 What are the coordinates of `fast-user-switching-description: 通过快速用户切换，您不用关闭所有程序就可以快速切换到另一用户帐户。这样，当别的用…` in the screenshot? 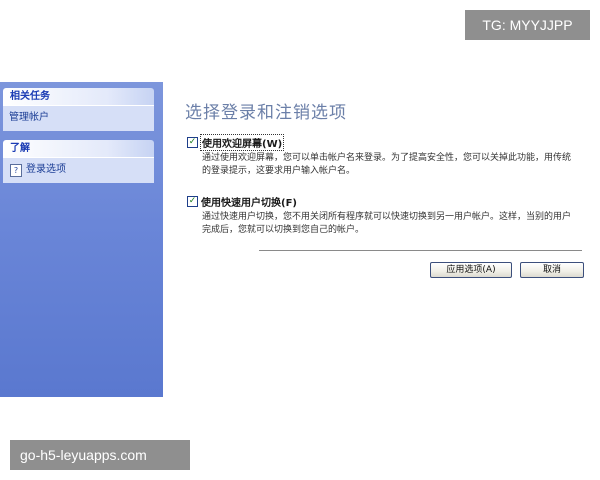 It's located at (387, 223).